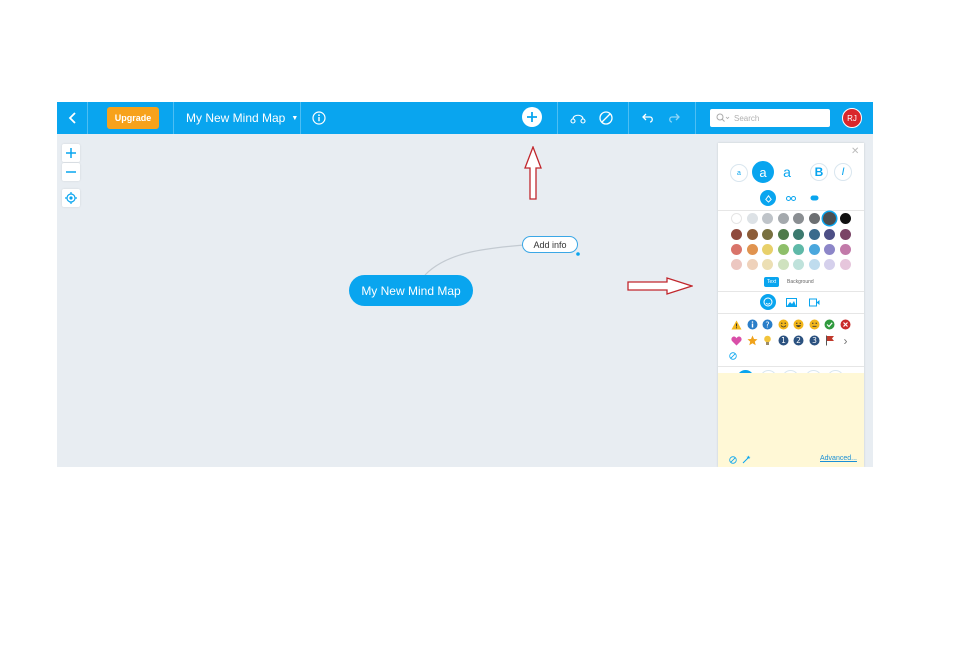 The width and height of the screenshot is (980, 652). What do you see at coordinates (550, 244) in the screenshot?
I see `add-info-node: Add info` at bounding box center [550, 244].